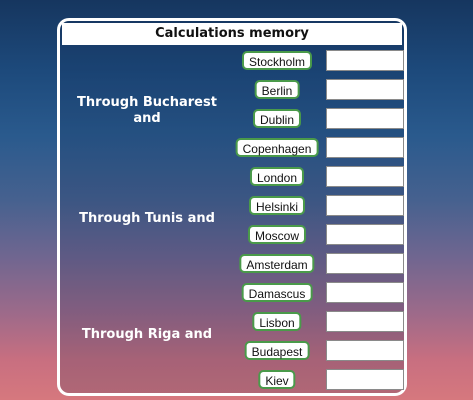  Describe the element at coordinates (277, 263) in the screenshot. I see `city-amsterdam: Amsterdam` at that location.